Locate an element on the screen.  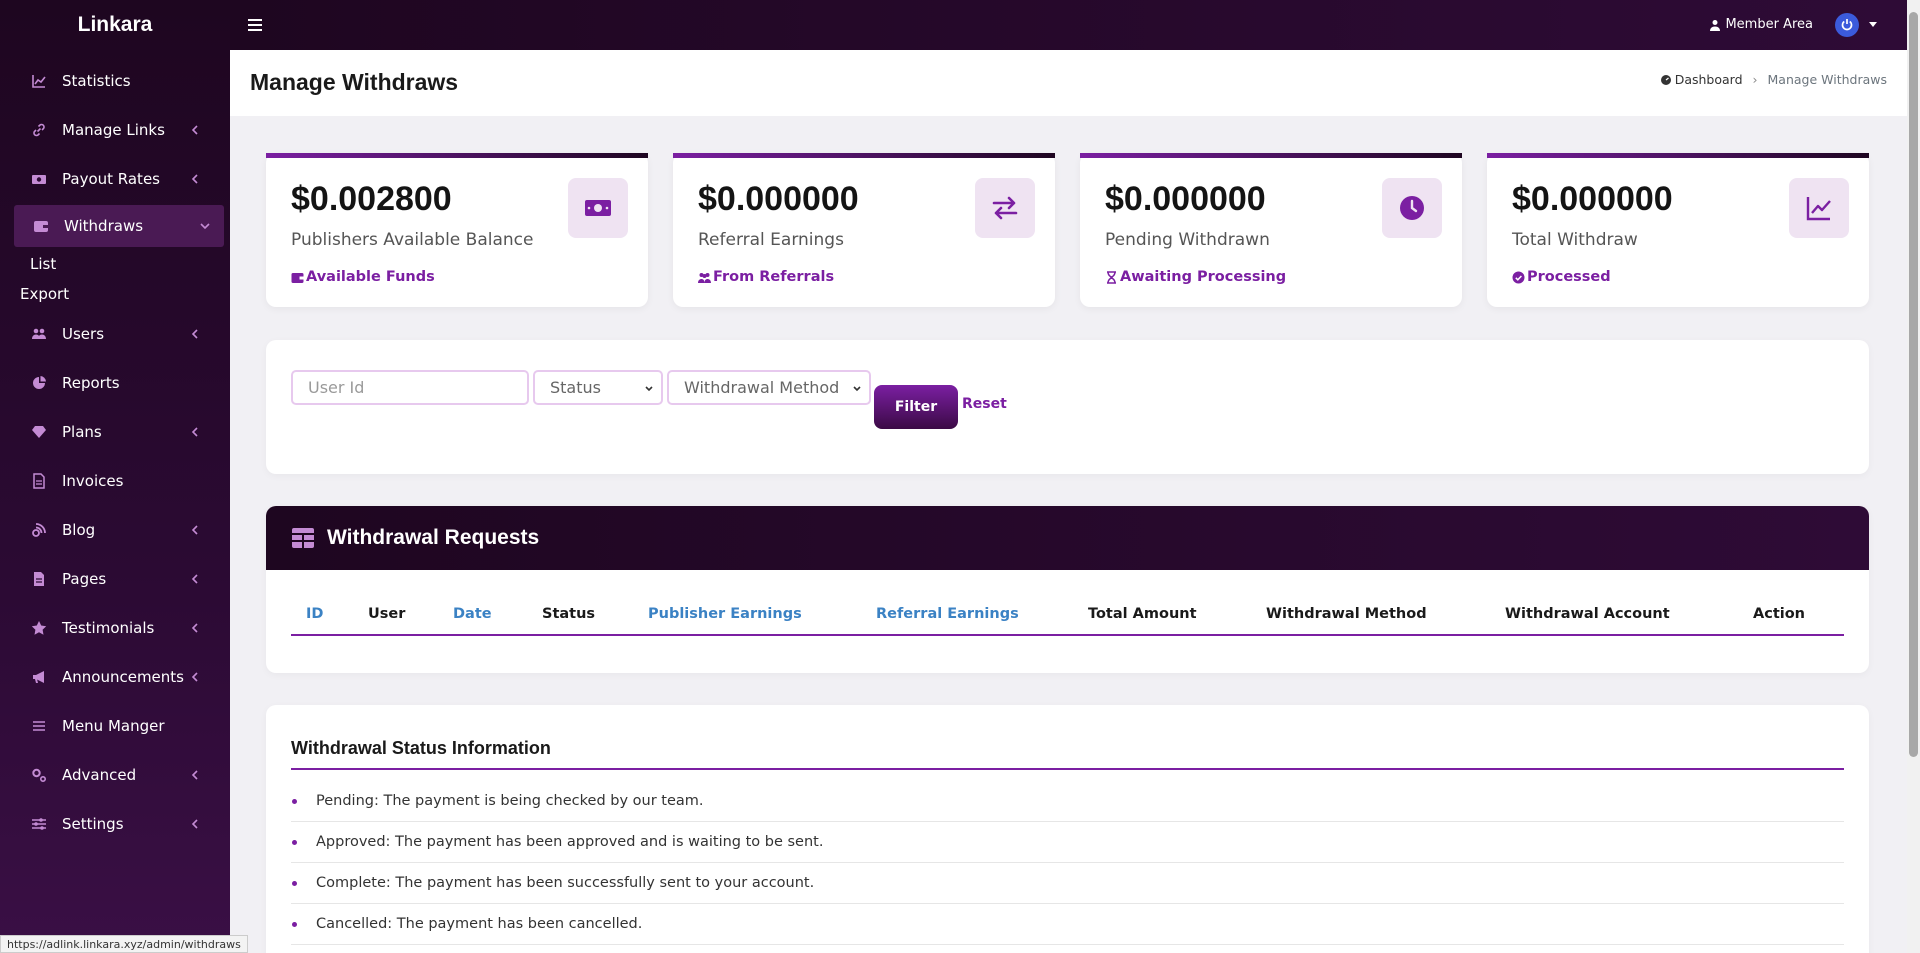
page-scrollbar is located at coordinates (1913, 476).